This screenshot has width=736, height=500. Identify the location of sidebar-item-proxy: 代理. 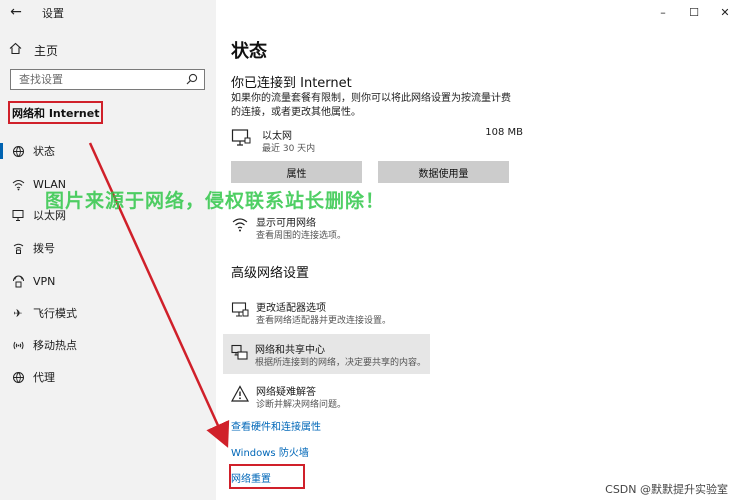
(108, 377).